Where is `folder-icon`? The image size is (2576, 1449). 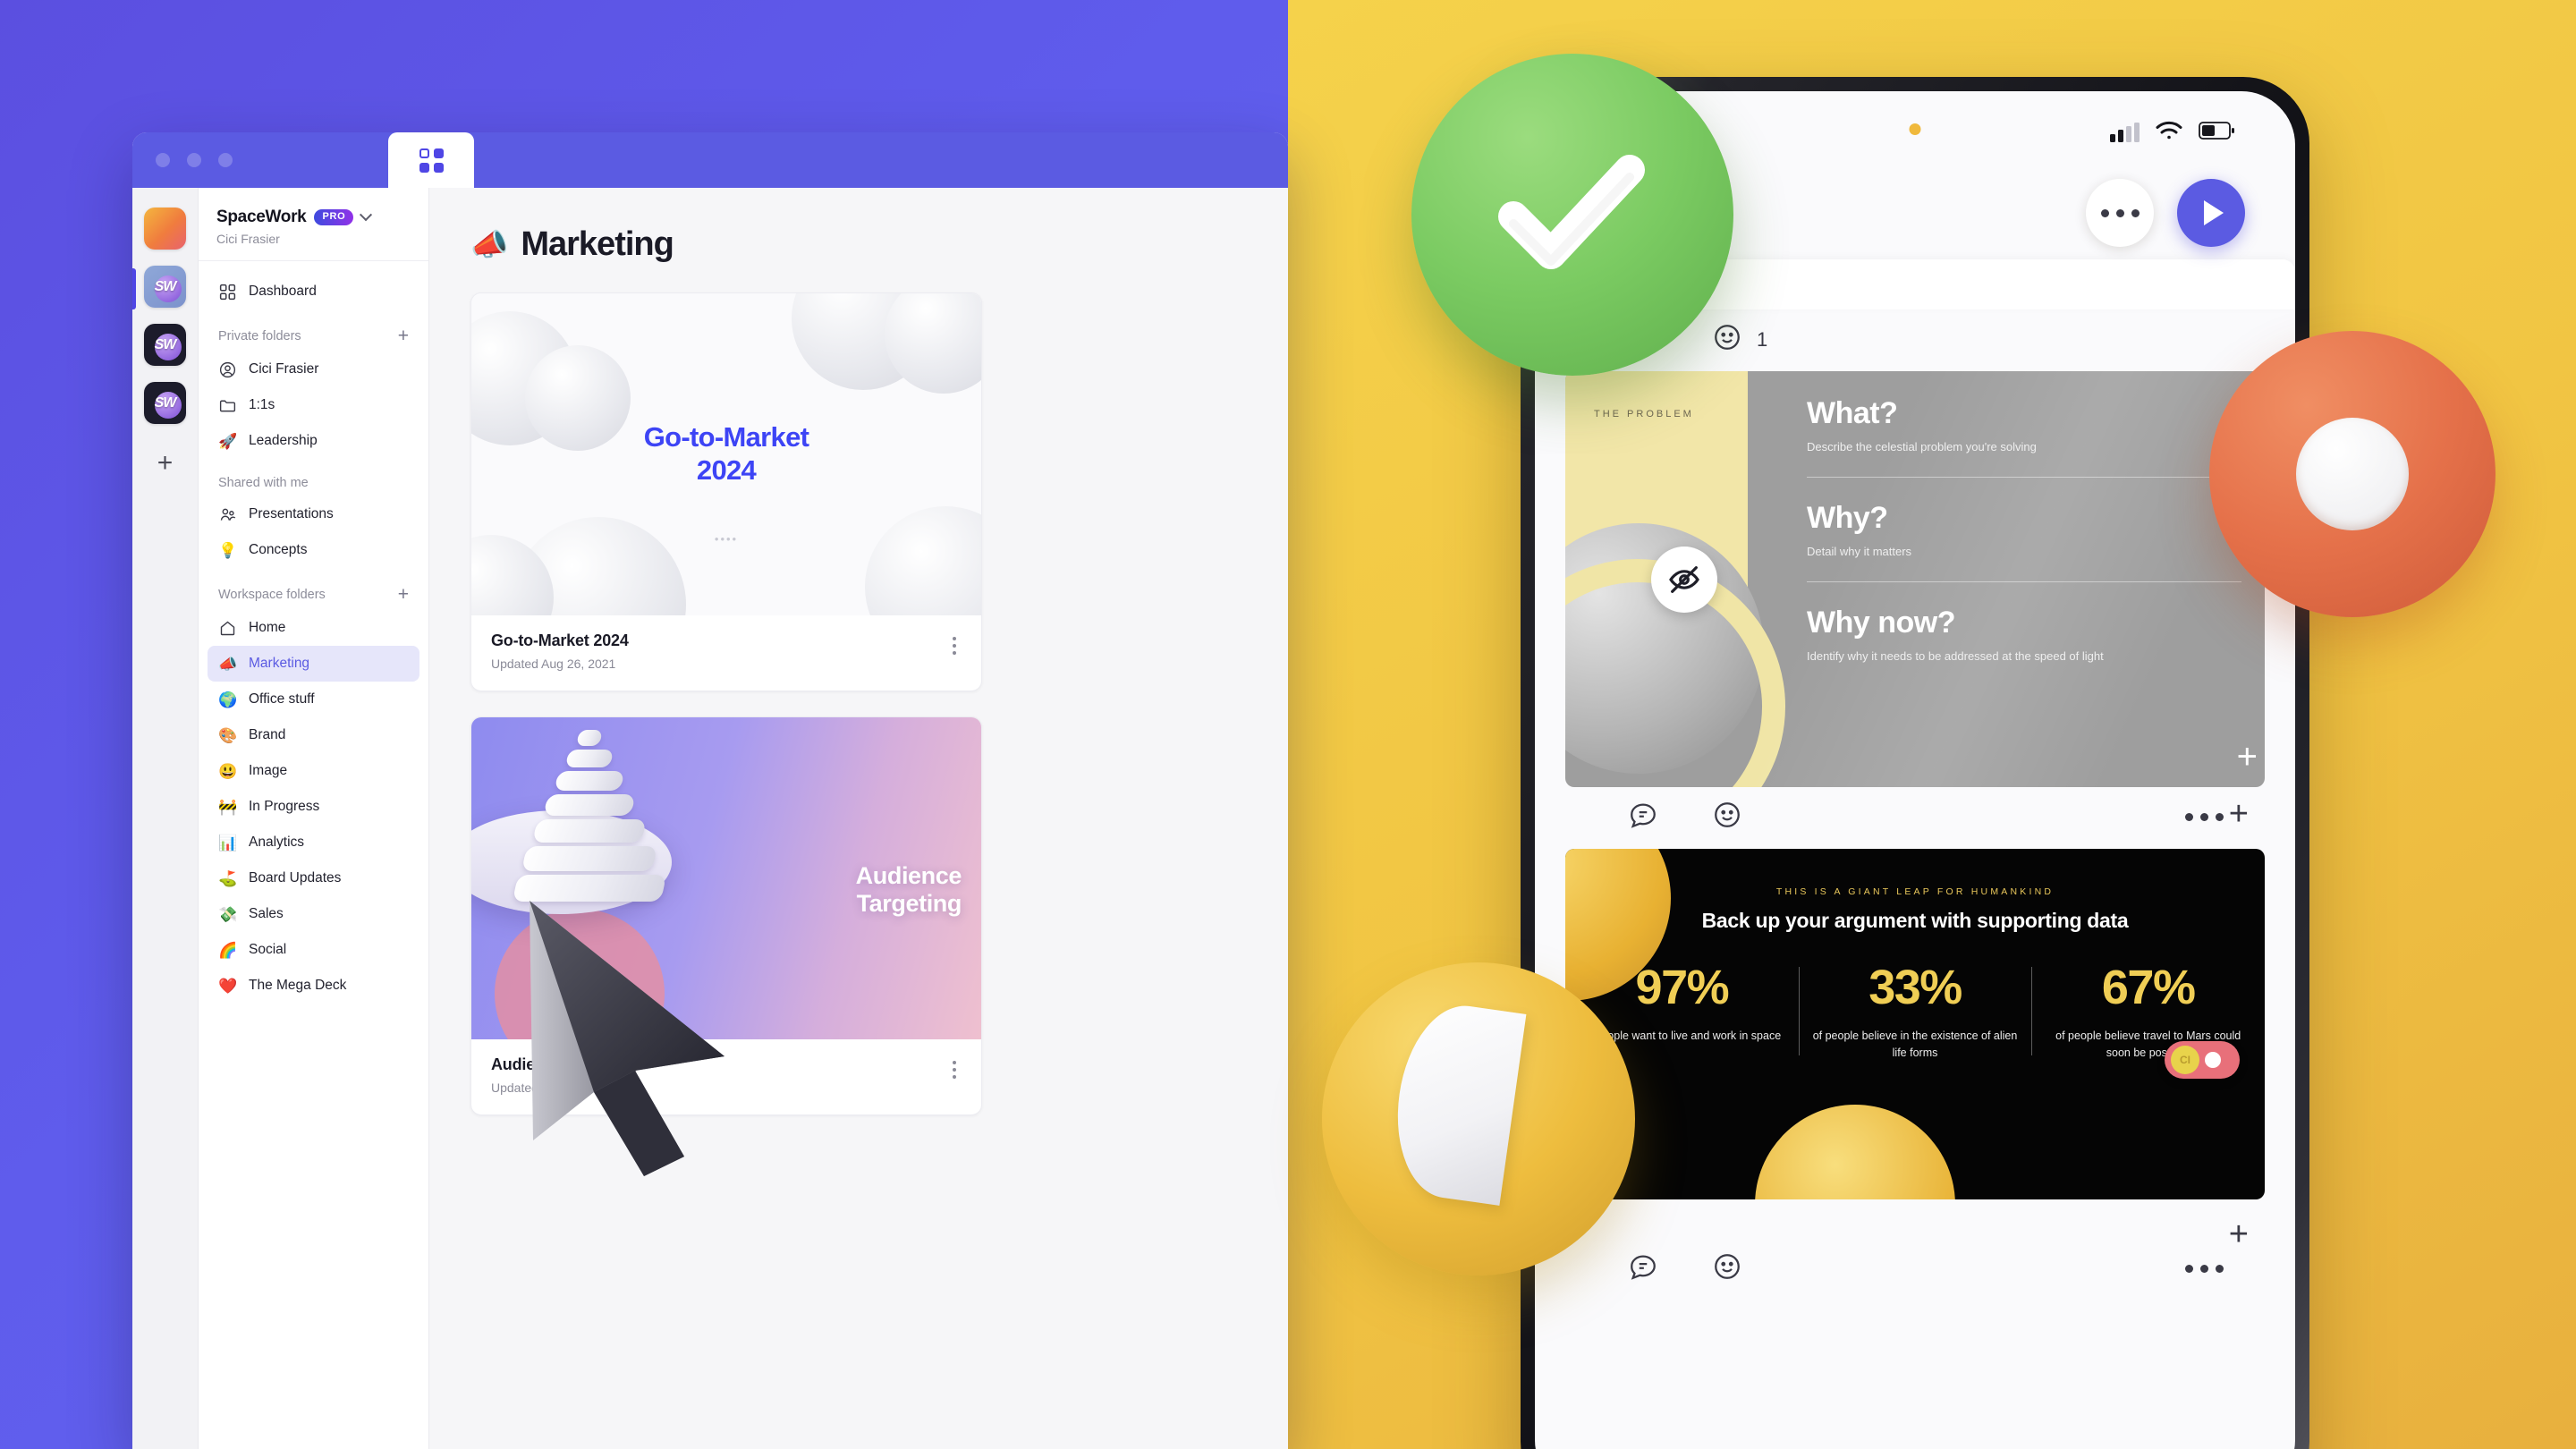 folder-icon is located at coordinates (227, 405).